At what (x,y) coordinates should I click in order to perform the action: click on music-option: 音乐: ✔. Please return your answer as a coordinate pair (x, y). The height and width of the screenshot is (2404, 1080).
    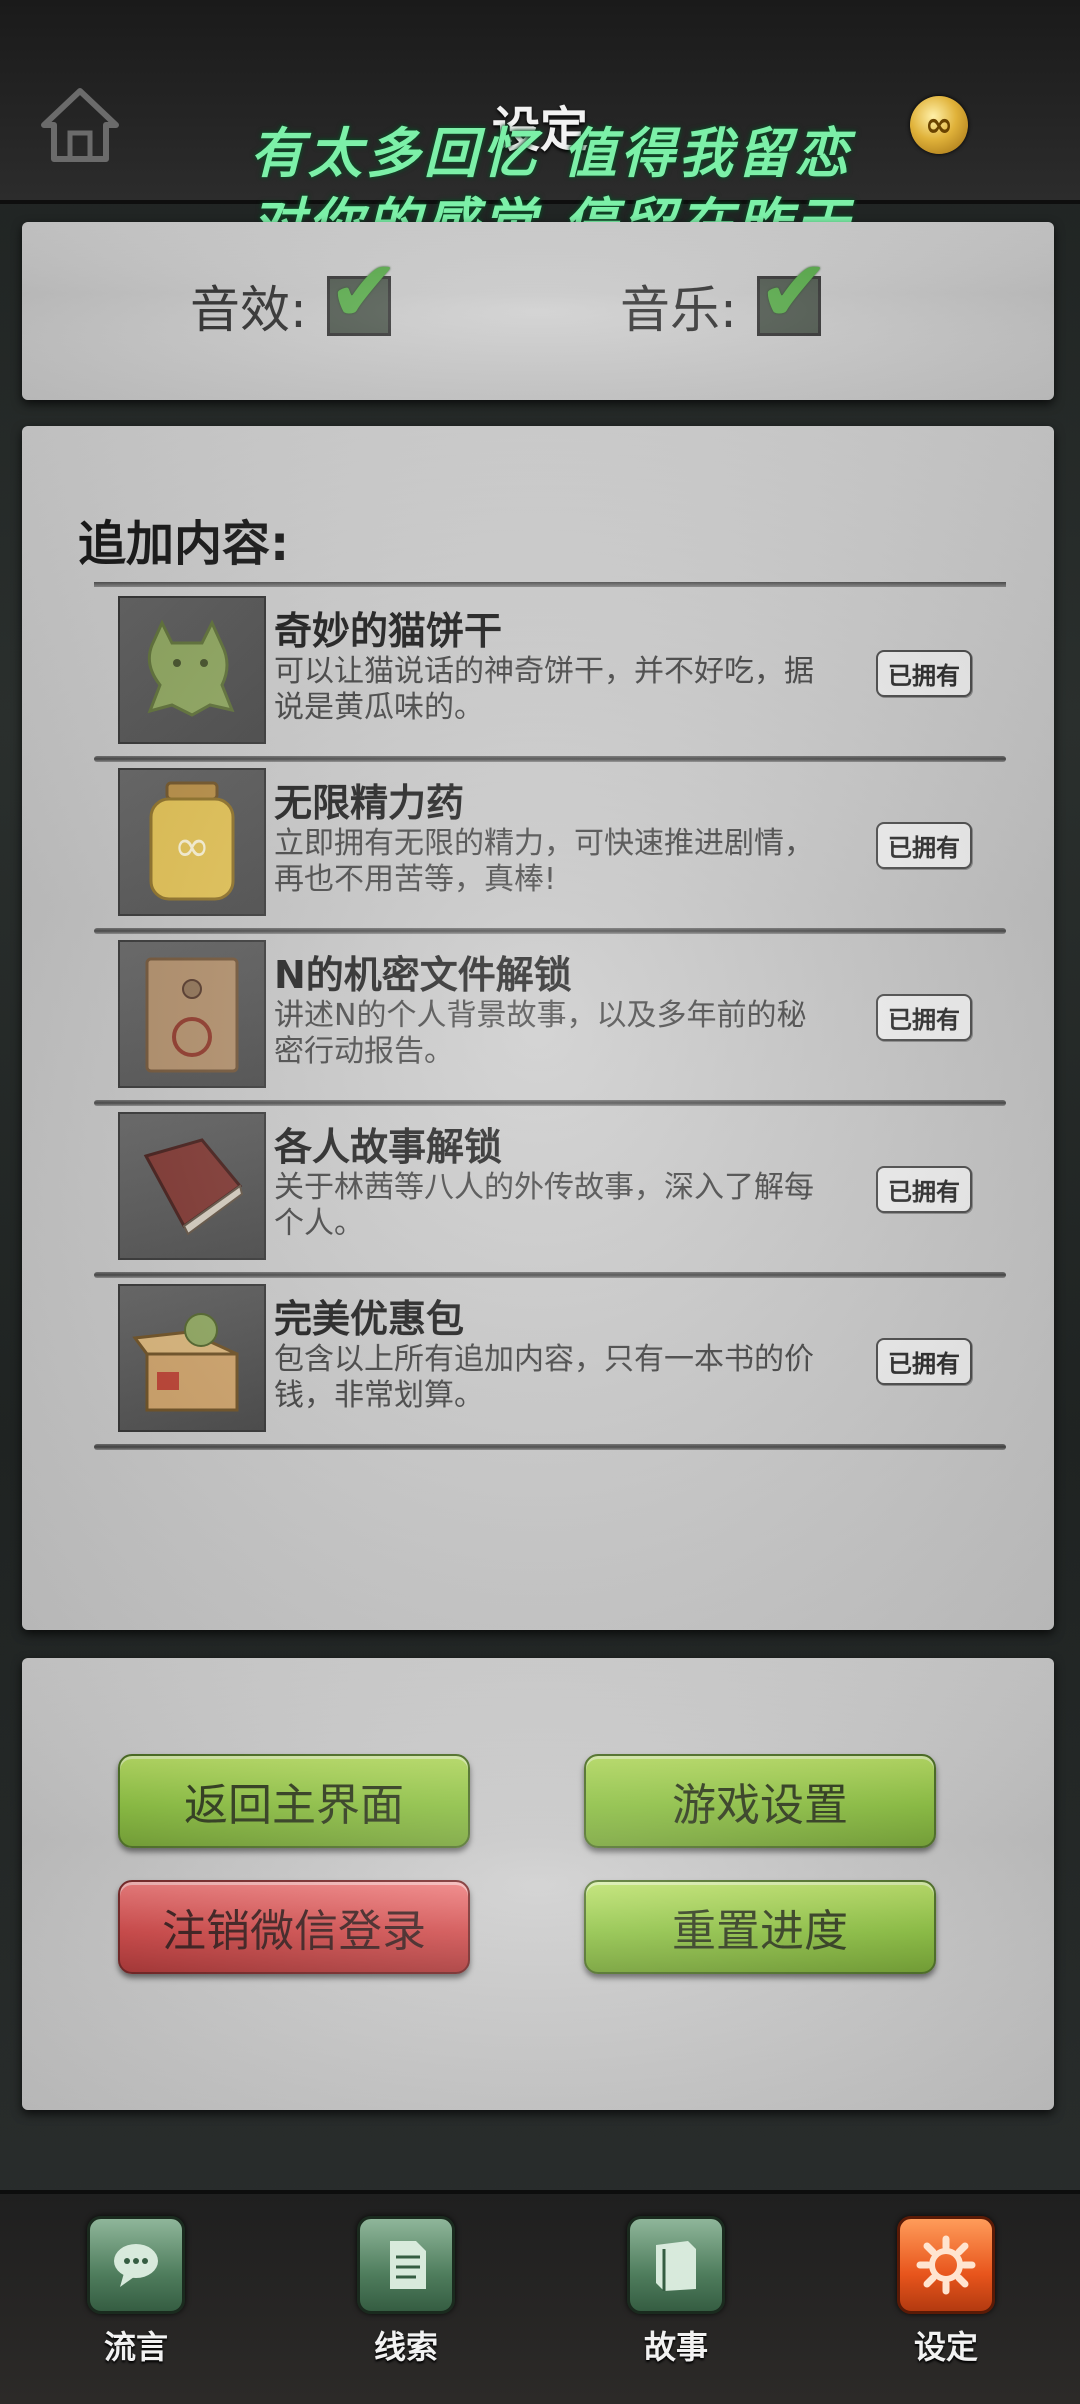
    Looking at the image, I should click on (725, 295).